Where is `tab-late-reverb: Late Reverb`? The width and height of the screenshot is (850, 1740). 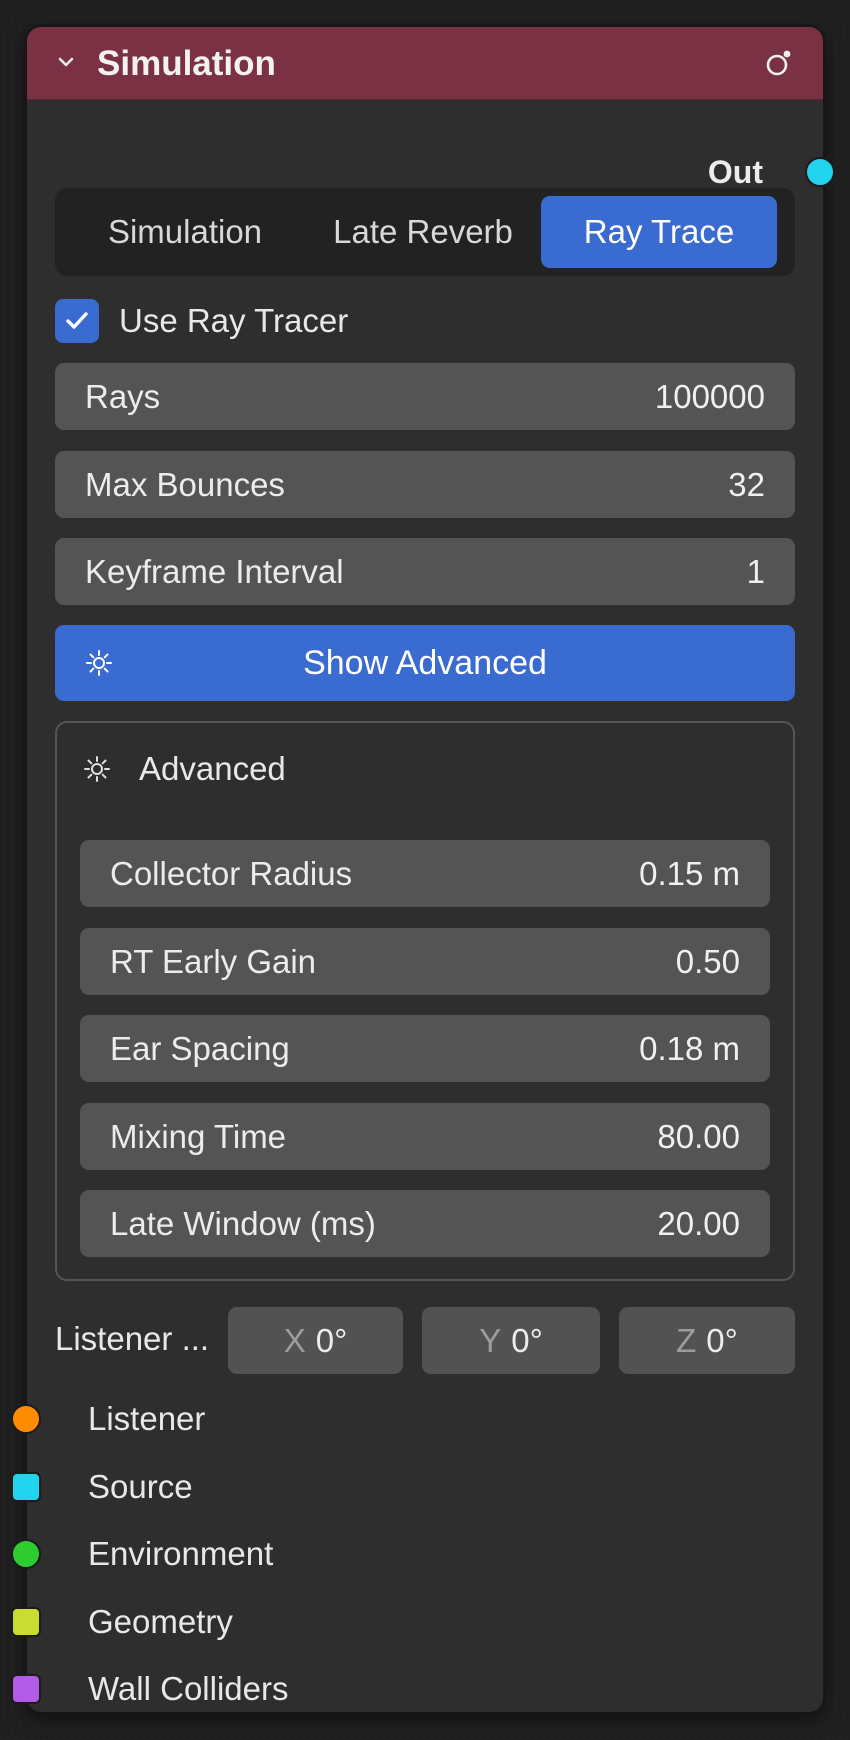
tab-late-reverb: Late Reverb is located at coordinates (423, 232).